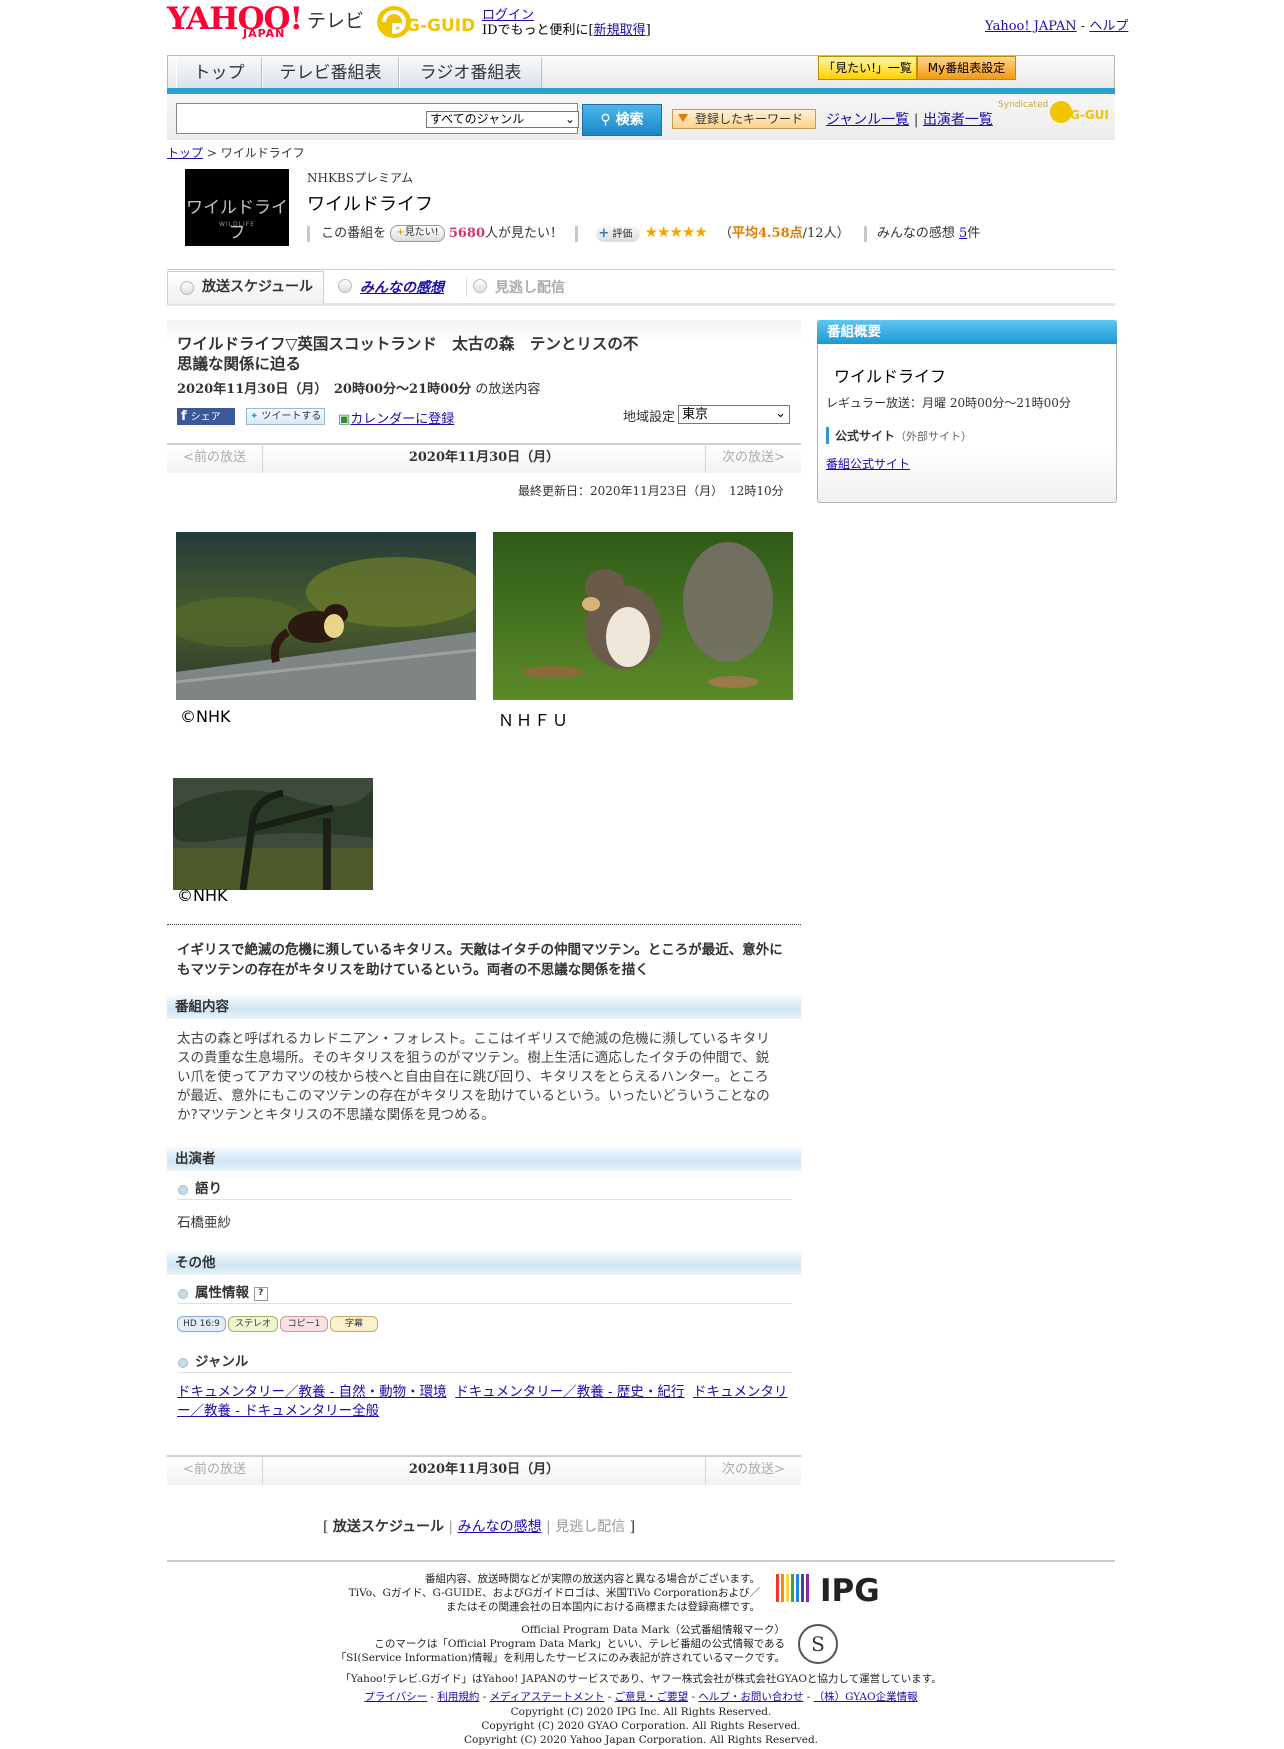 This screenshot has height=1749, width=1284. I want to click on photo-caption-1: ©NHK, so click(205, 716).